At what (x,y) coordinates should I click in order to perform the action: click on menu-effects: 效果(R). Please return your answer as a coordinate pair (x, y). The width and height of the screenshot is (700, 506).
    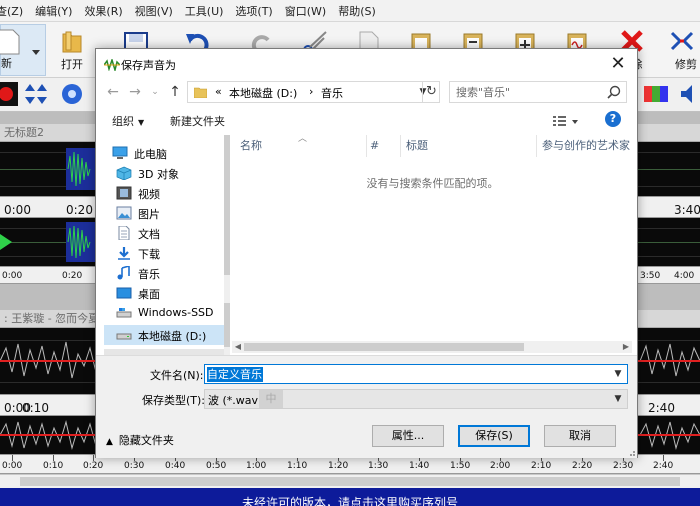
    Looking at the image, I should click on (103, 11).